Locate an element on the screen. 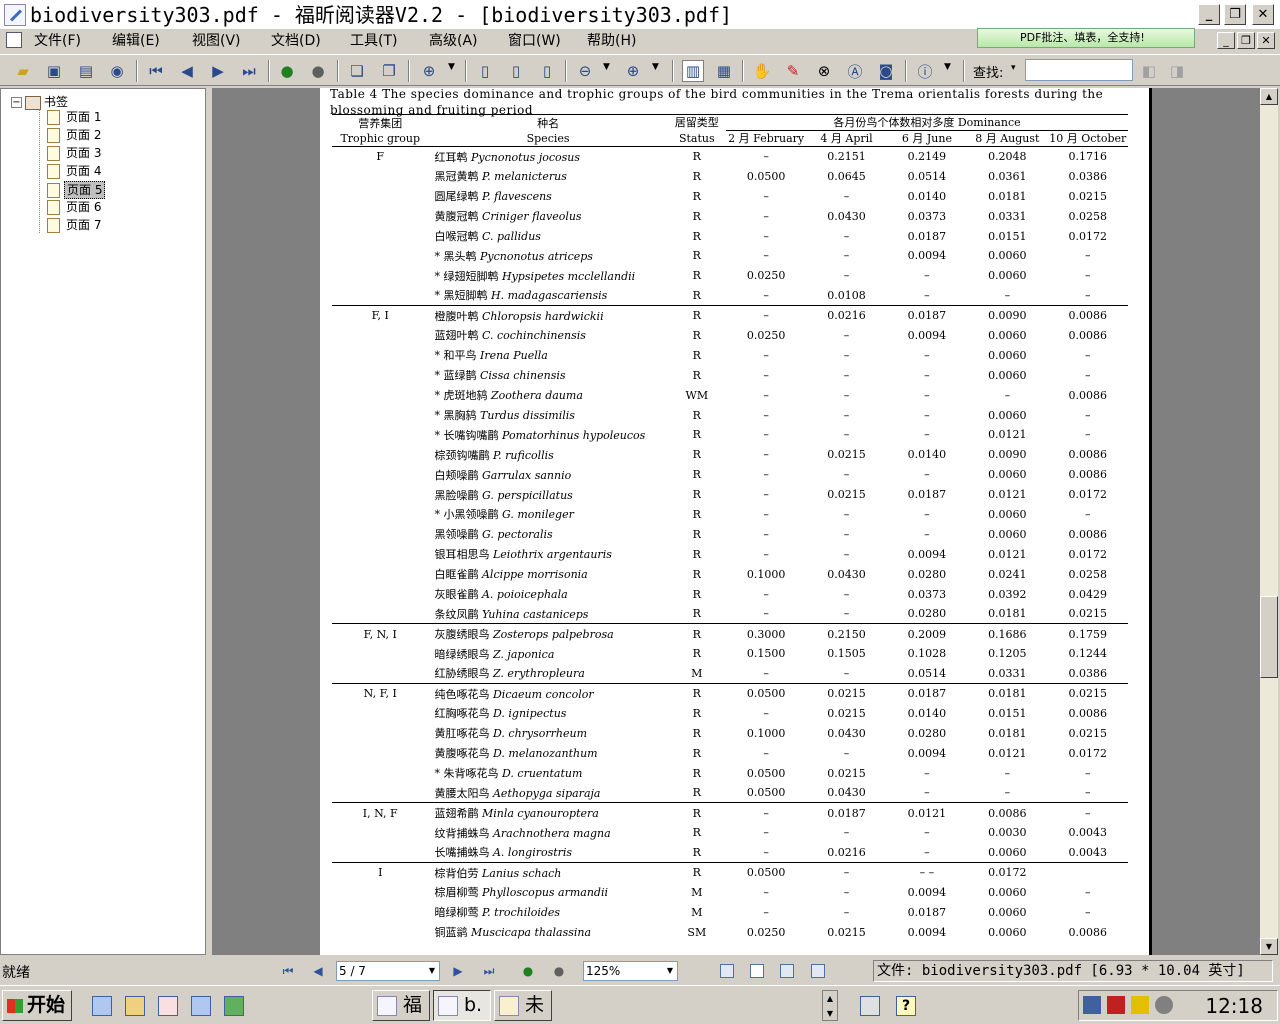 This screenshot has height=1024, width=1280. page-number-field: 5 / 7 ▼ is located at coordinates (388, 971).